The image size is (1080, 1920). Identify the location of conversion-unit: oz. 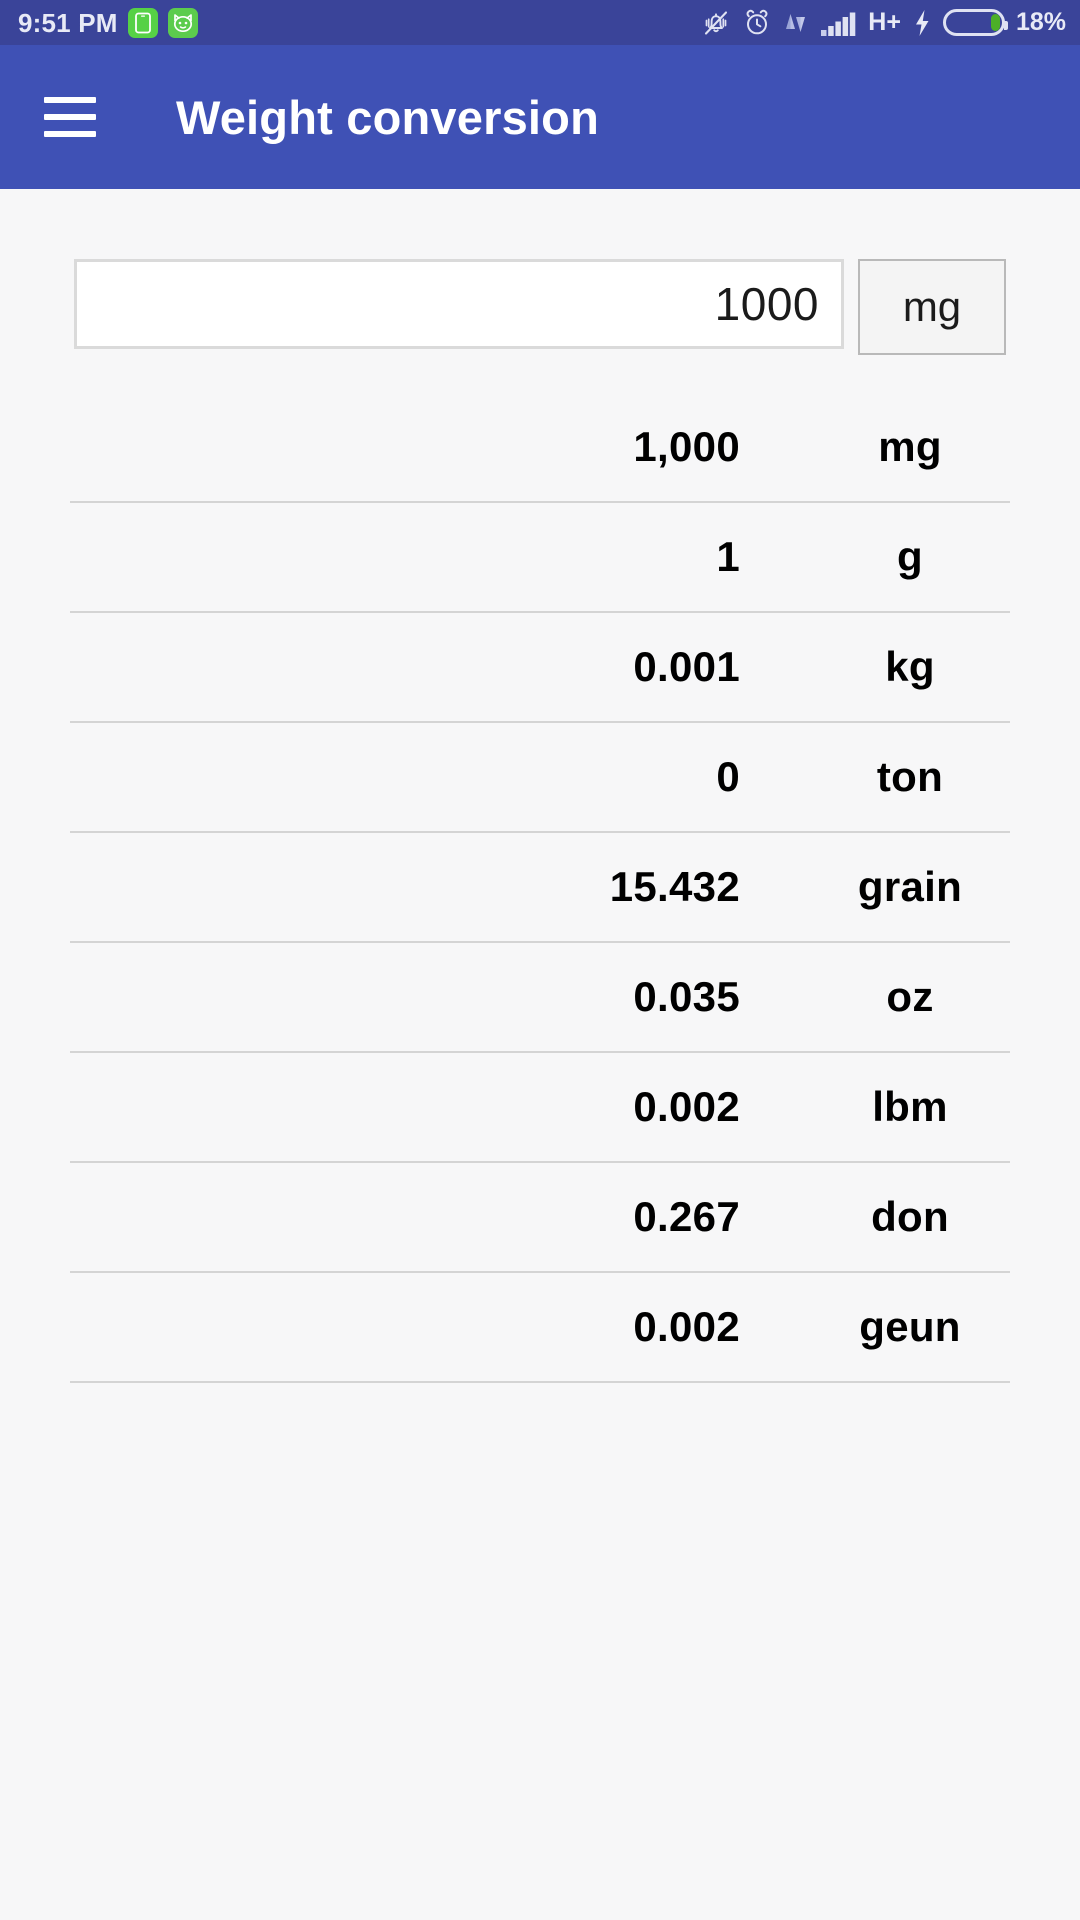
(910, 996).